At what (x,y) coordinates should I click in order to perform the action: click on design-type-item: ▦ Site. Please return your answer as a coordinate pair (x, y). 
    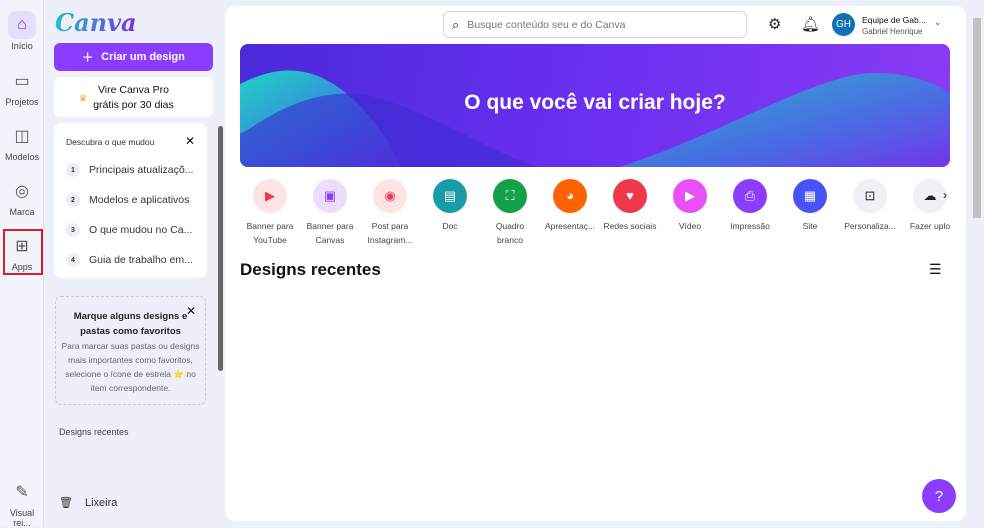
    Looking at the image, I should click on (810, 213).